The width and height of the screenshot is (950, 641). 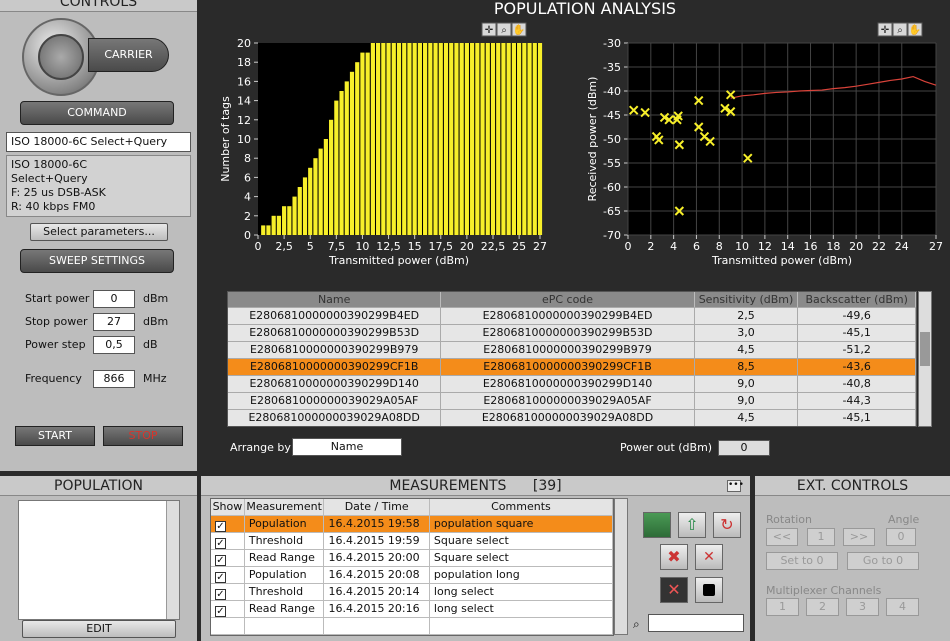 What do you see at coordinates (143, 436) in the screenshot?
I see `stop-button: STOP` at bounding box center [143, 436].